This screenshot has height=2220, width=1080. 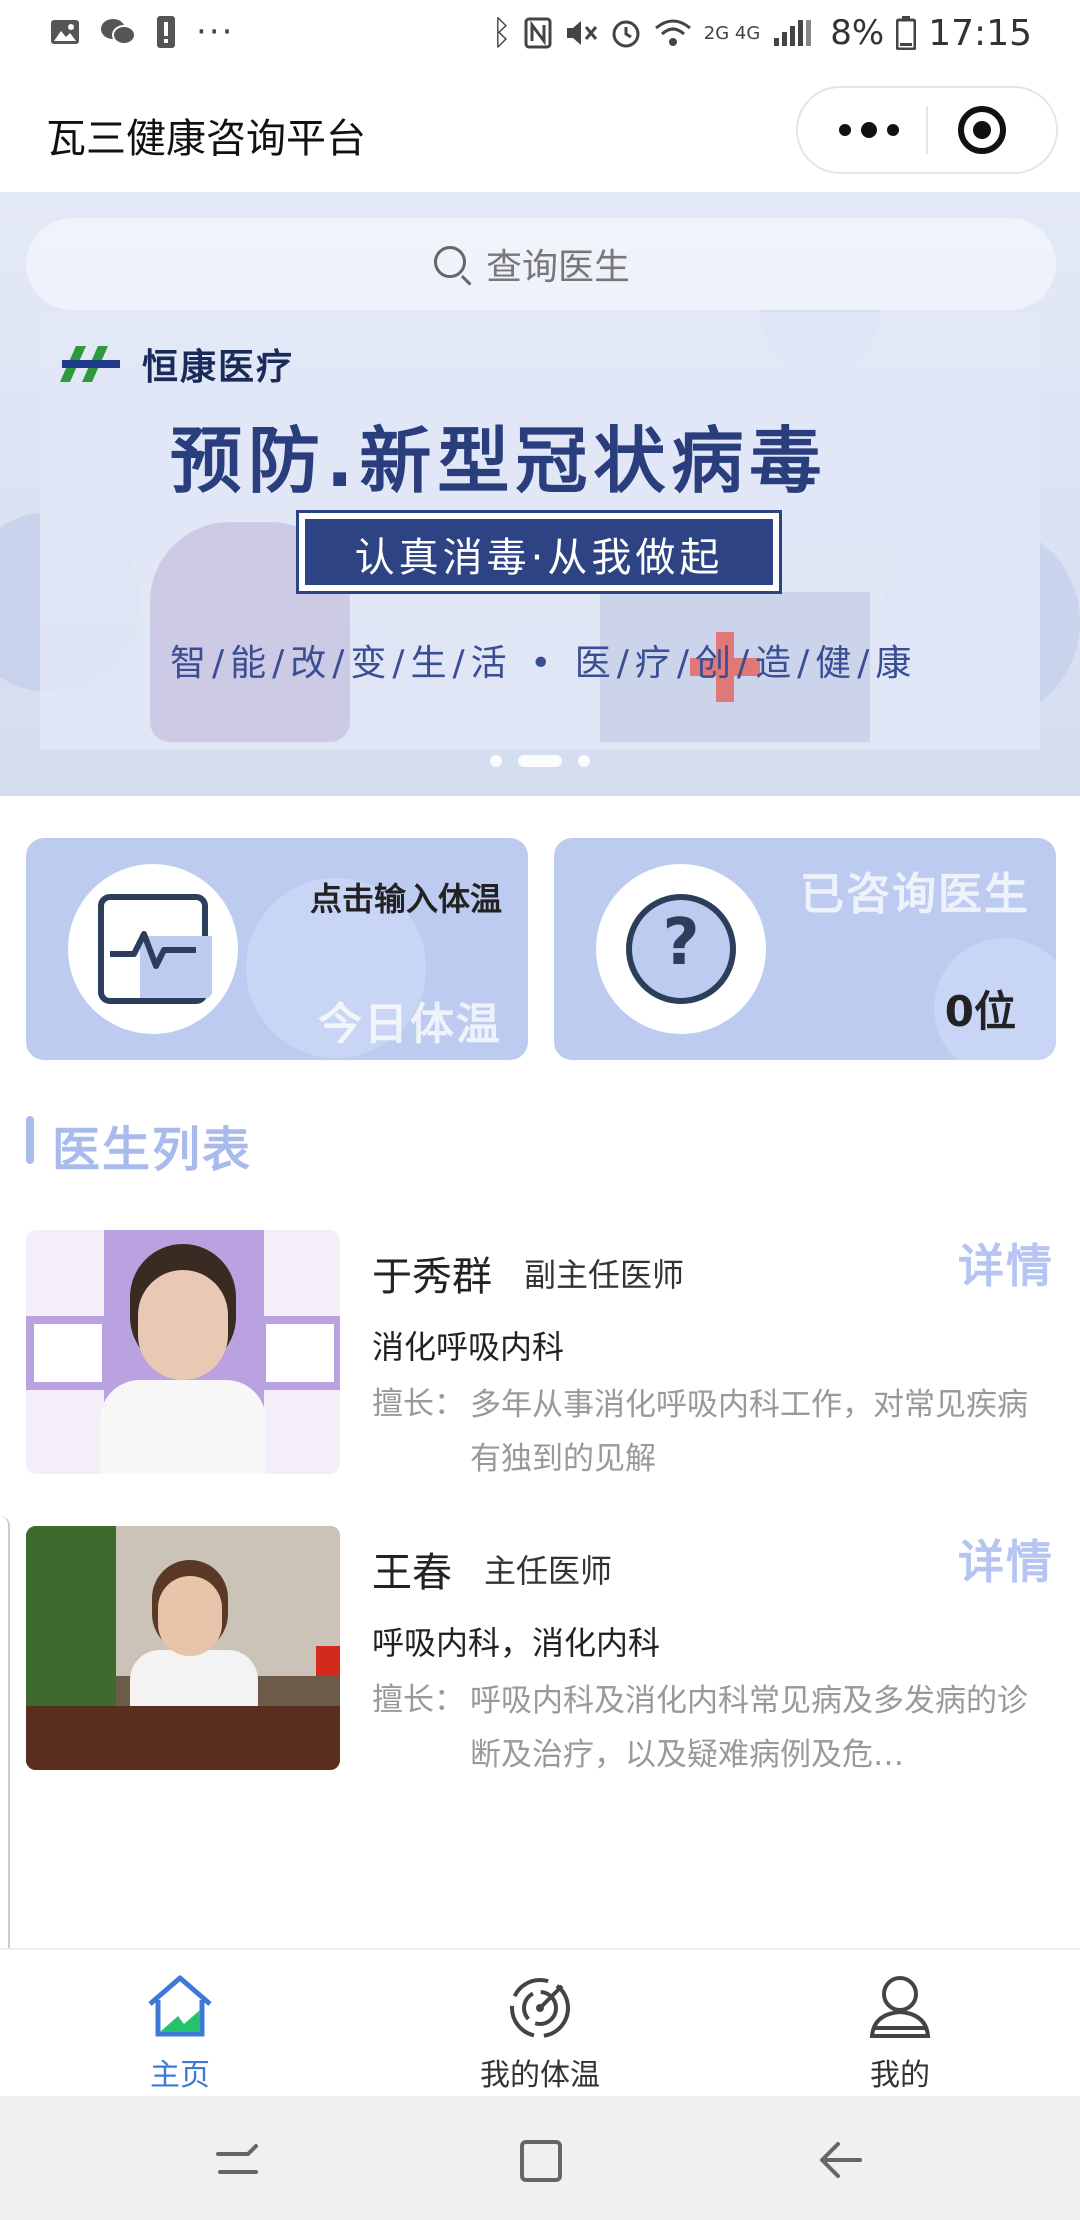 I want to click on status-bar: ··· ᛒ 2G 4G 8% 17:15, so click(x=540, y=33).